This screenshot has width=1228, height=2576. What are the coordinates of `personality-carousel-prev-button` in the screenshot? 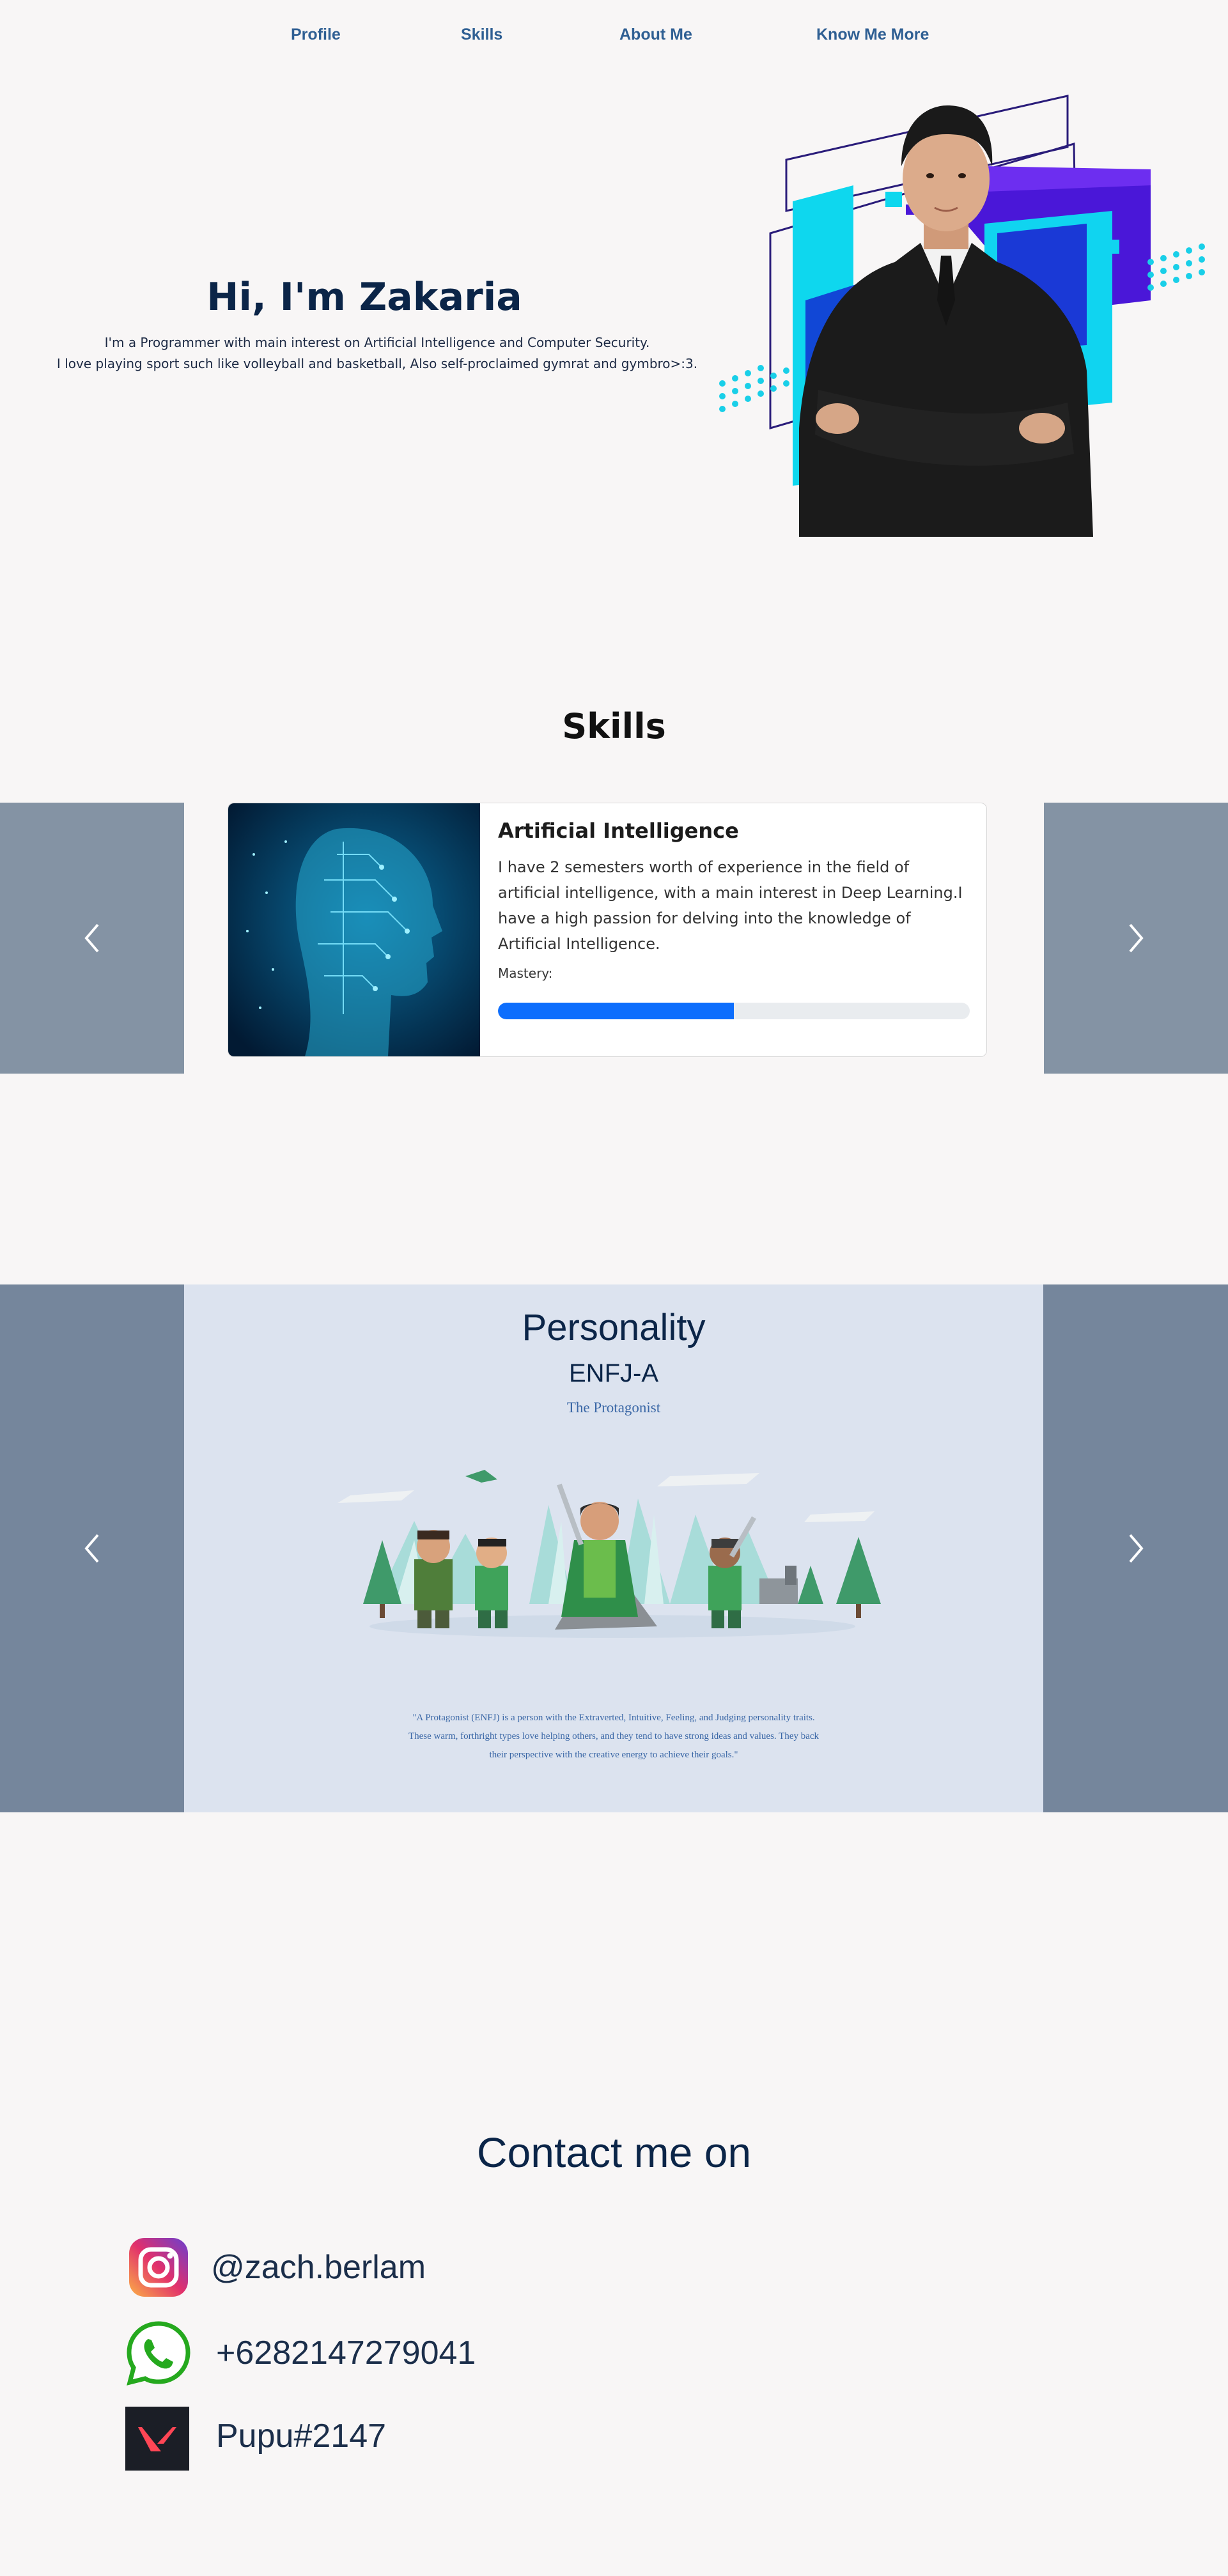 It's located at (92, 1548).